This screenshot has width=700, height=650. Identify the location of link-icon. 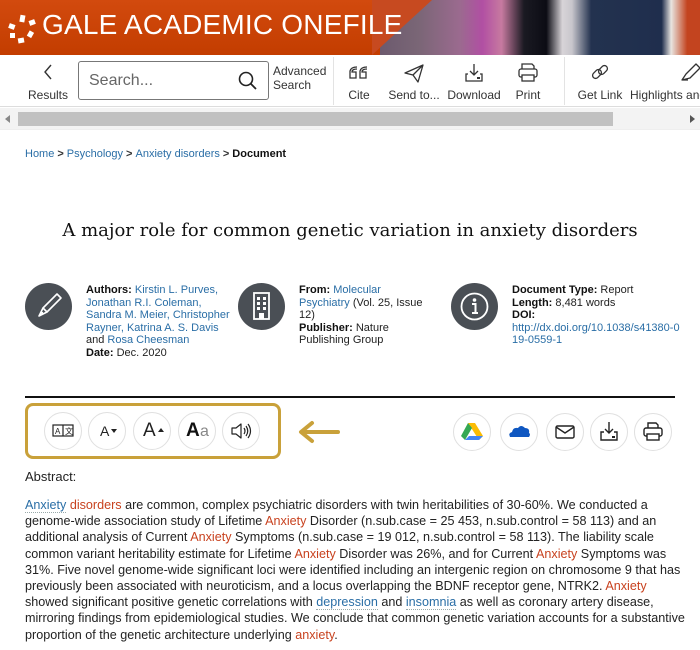
(600, 72).